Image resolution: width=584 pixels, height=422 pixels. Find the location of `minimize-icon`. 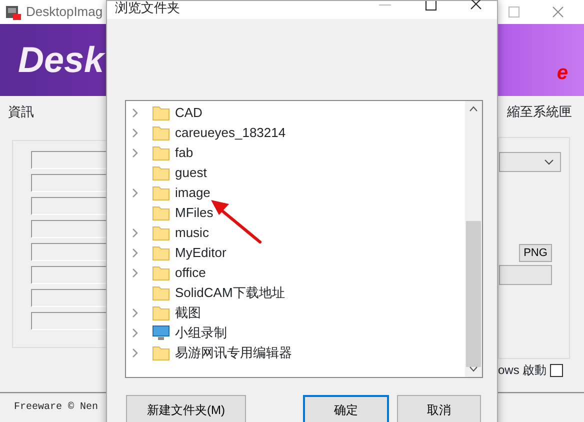

minimize-icon is located at coordinates (385, 5).